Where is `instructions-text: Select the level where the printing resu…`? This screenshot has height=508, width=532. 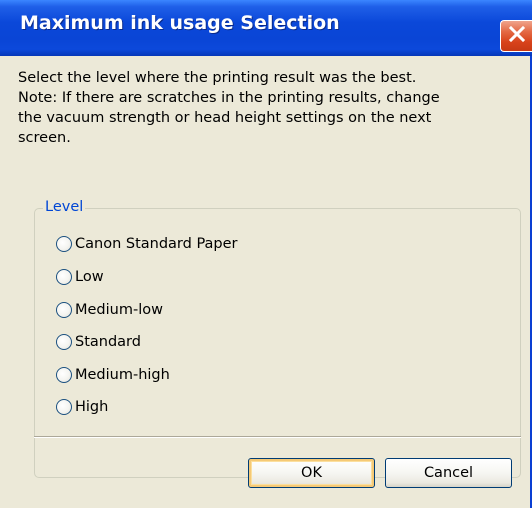 instructions-text: Select the level where the printing resu… is located at coordinates (270, 108).